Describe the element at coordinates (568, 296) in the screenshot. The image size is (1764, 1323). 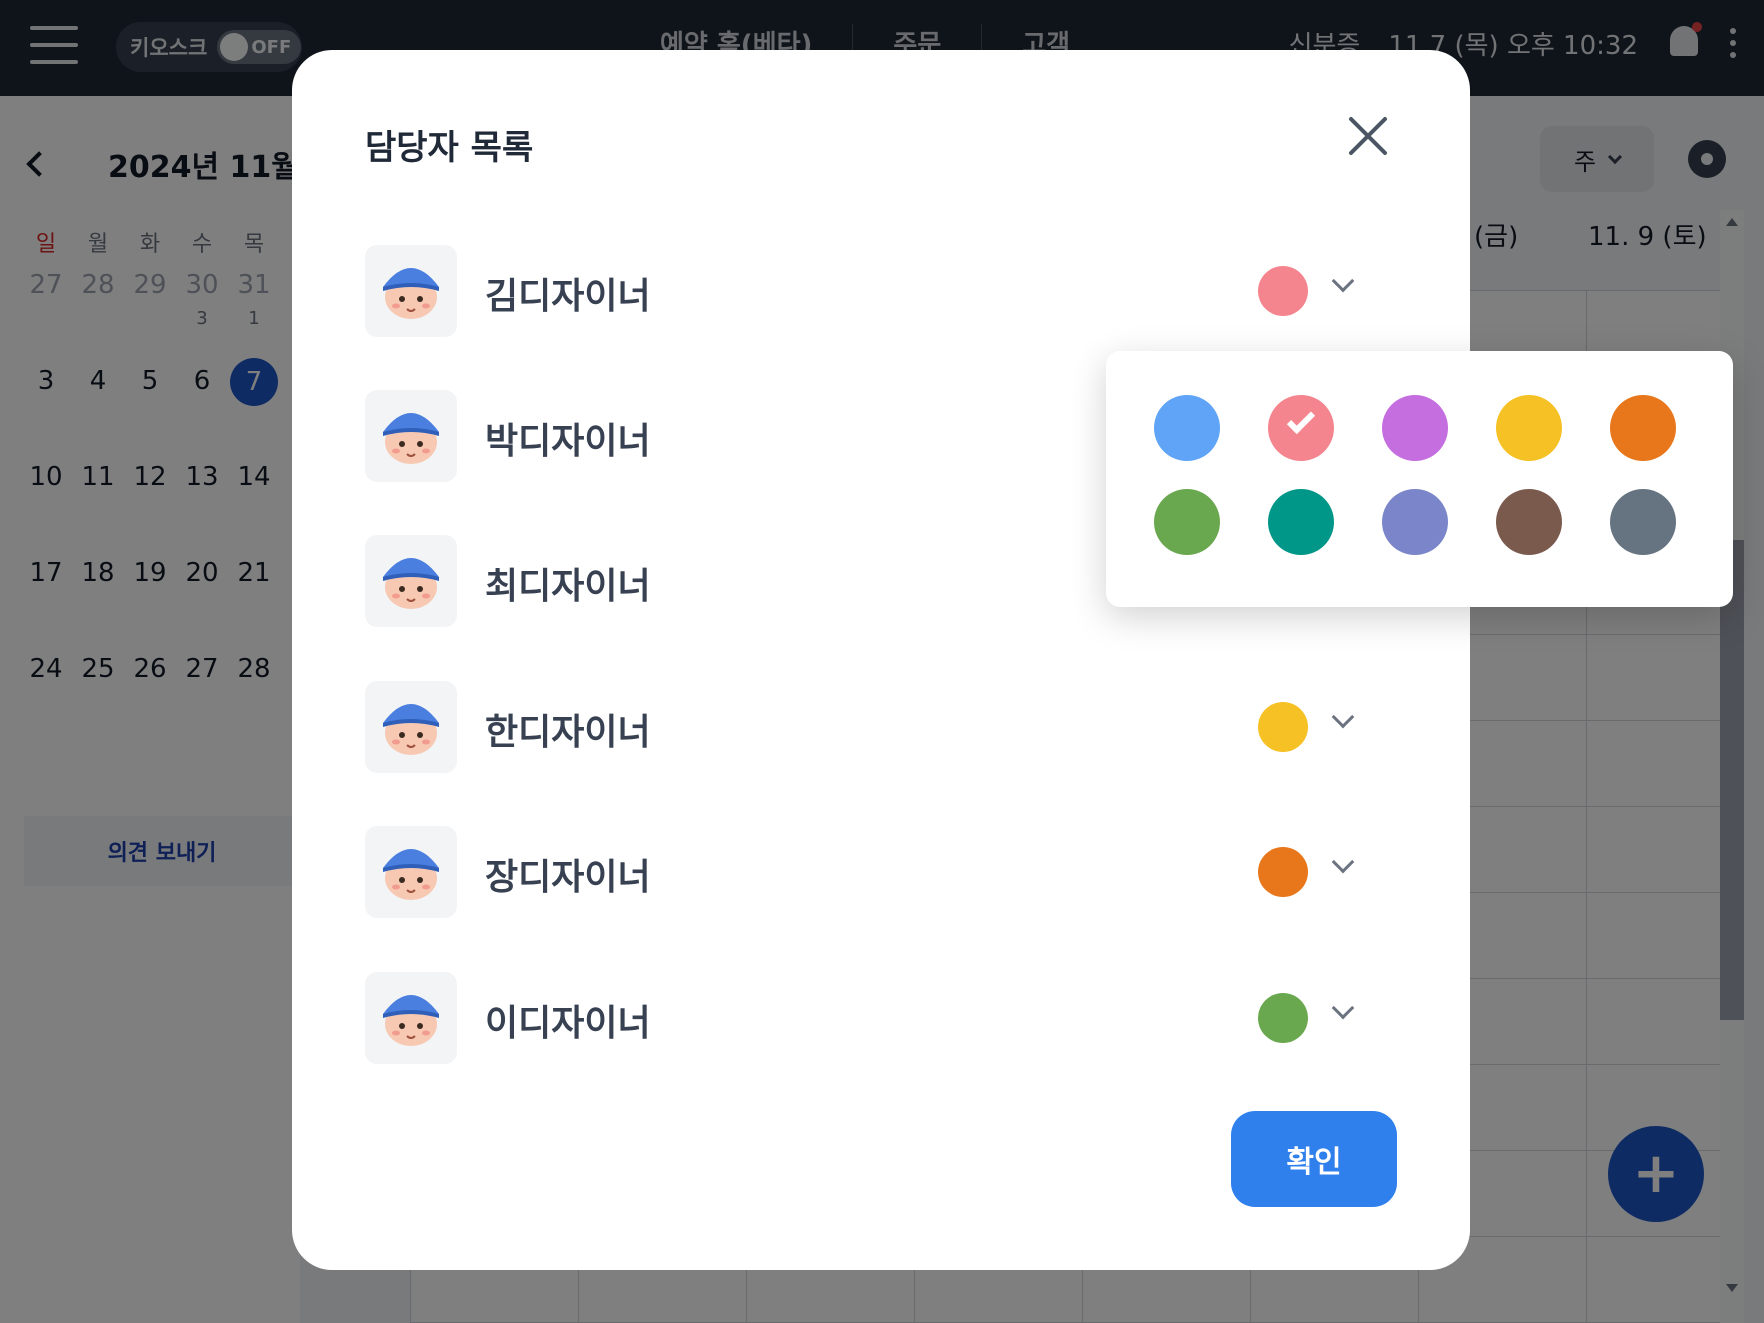
I see `staff-name: 김디자이너` at that location.